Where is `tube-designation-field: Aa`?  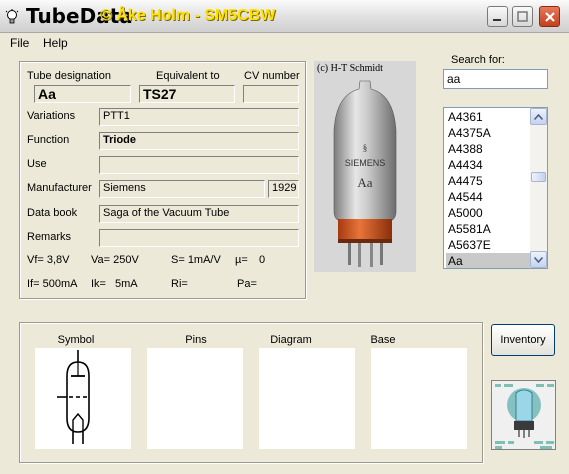
tube-designation-field: Aa is located at coordinates (82, 94).